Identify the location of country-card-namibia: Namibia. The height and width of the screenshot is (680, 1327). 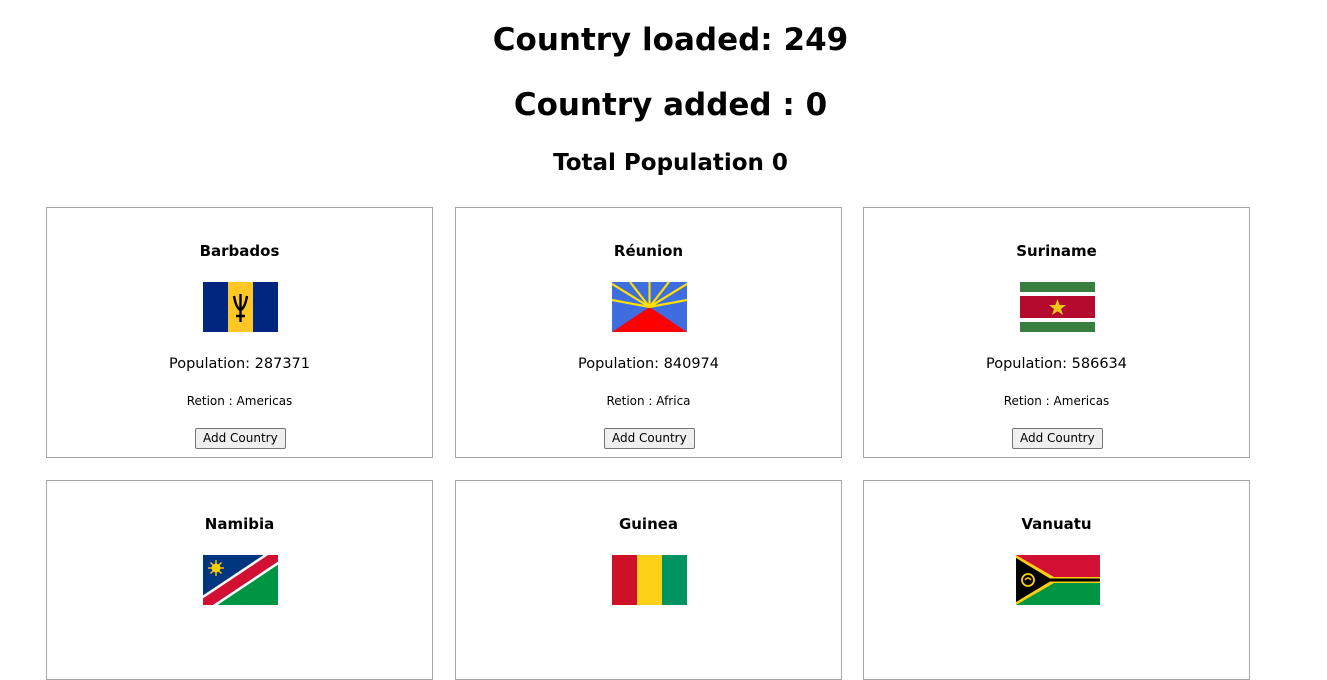
(239, 580).